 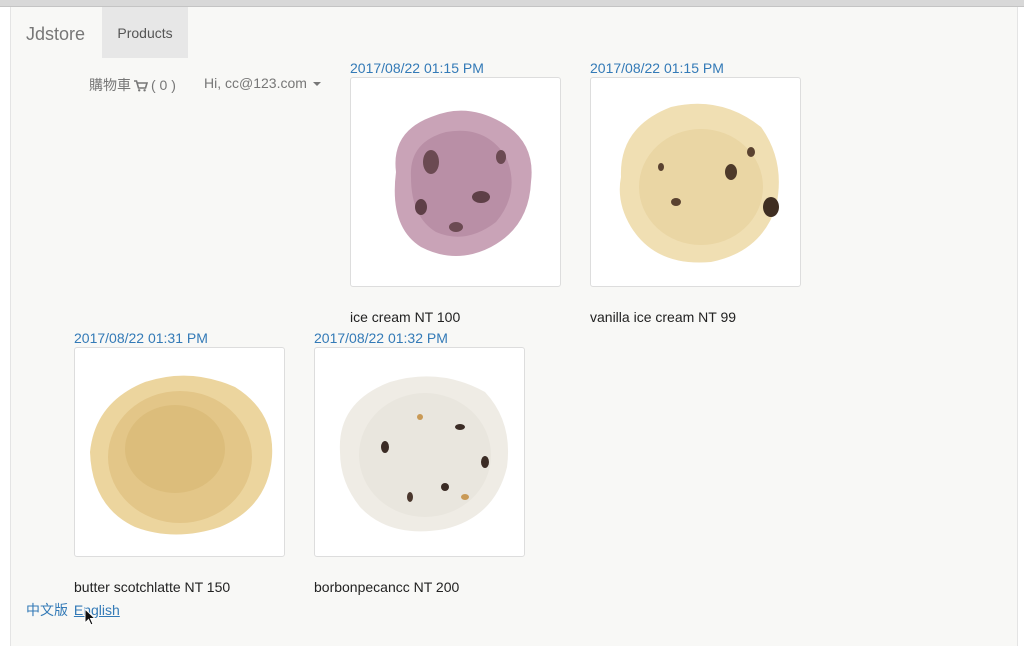 I want to click on product-name: ice cream NT 100, so click(x=456, y=317).